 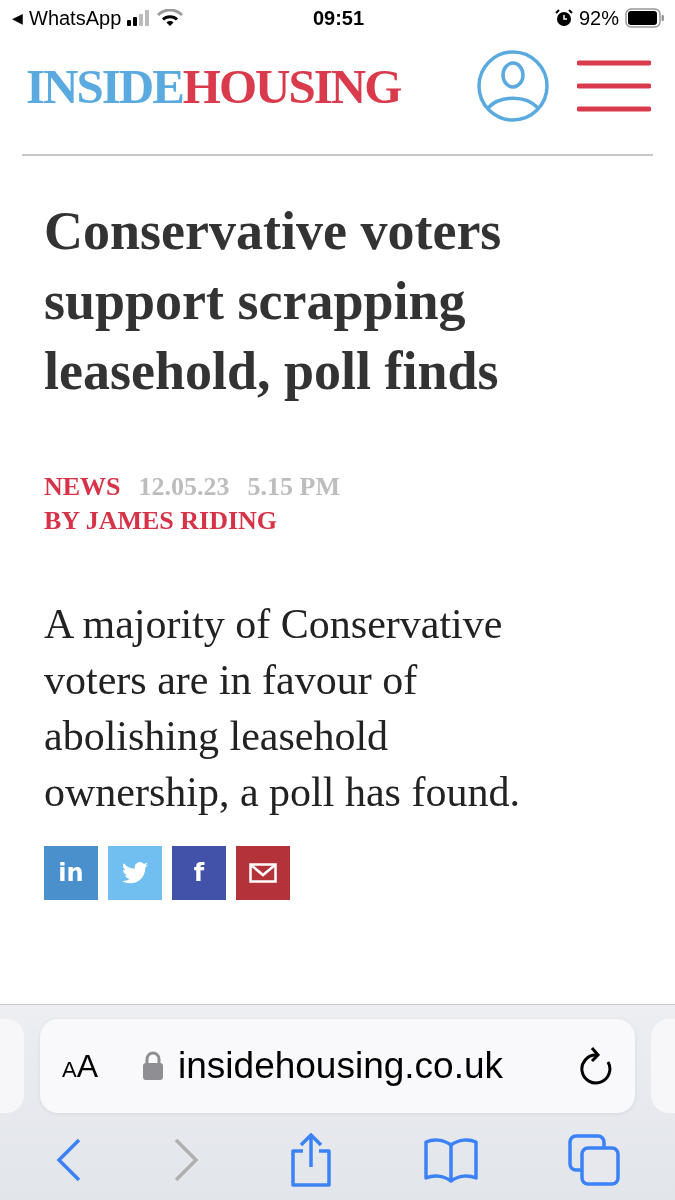 I want to click on battery-icon, so click(x=645, y=18).